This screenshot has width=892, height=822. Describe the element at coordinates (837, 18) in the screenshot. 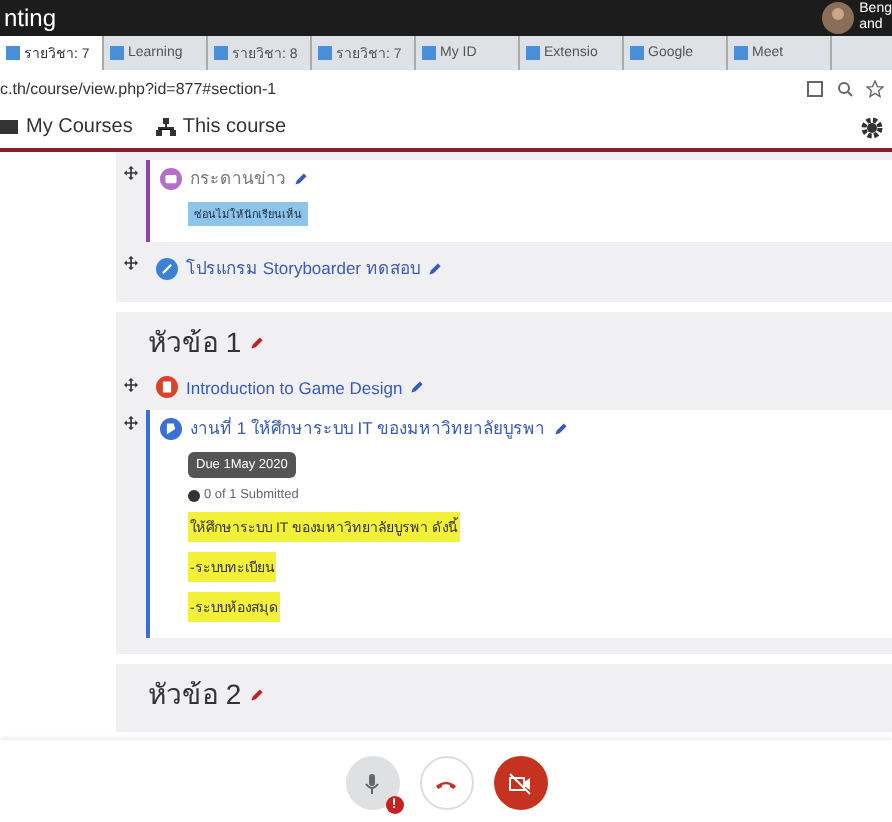

I see `avatar-icon` at that location.